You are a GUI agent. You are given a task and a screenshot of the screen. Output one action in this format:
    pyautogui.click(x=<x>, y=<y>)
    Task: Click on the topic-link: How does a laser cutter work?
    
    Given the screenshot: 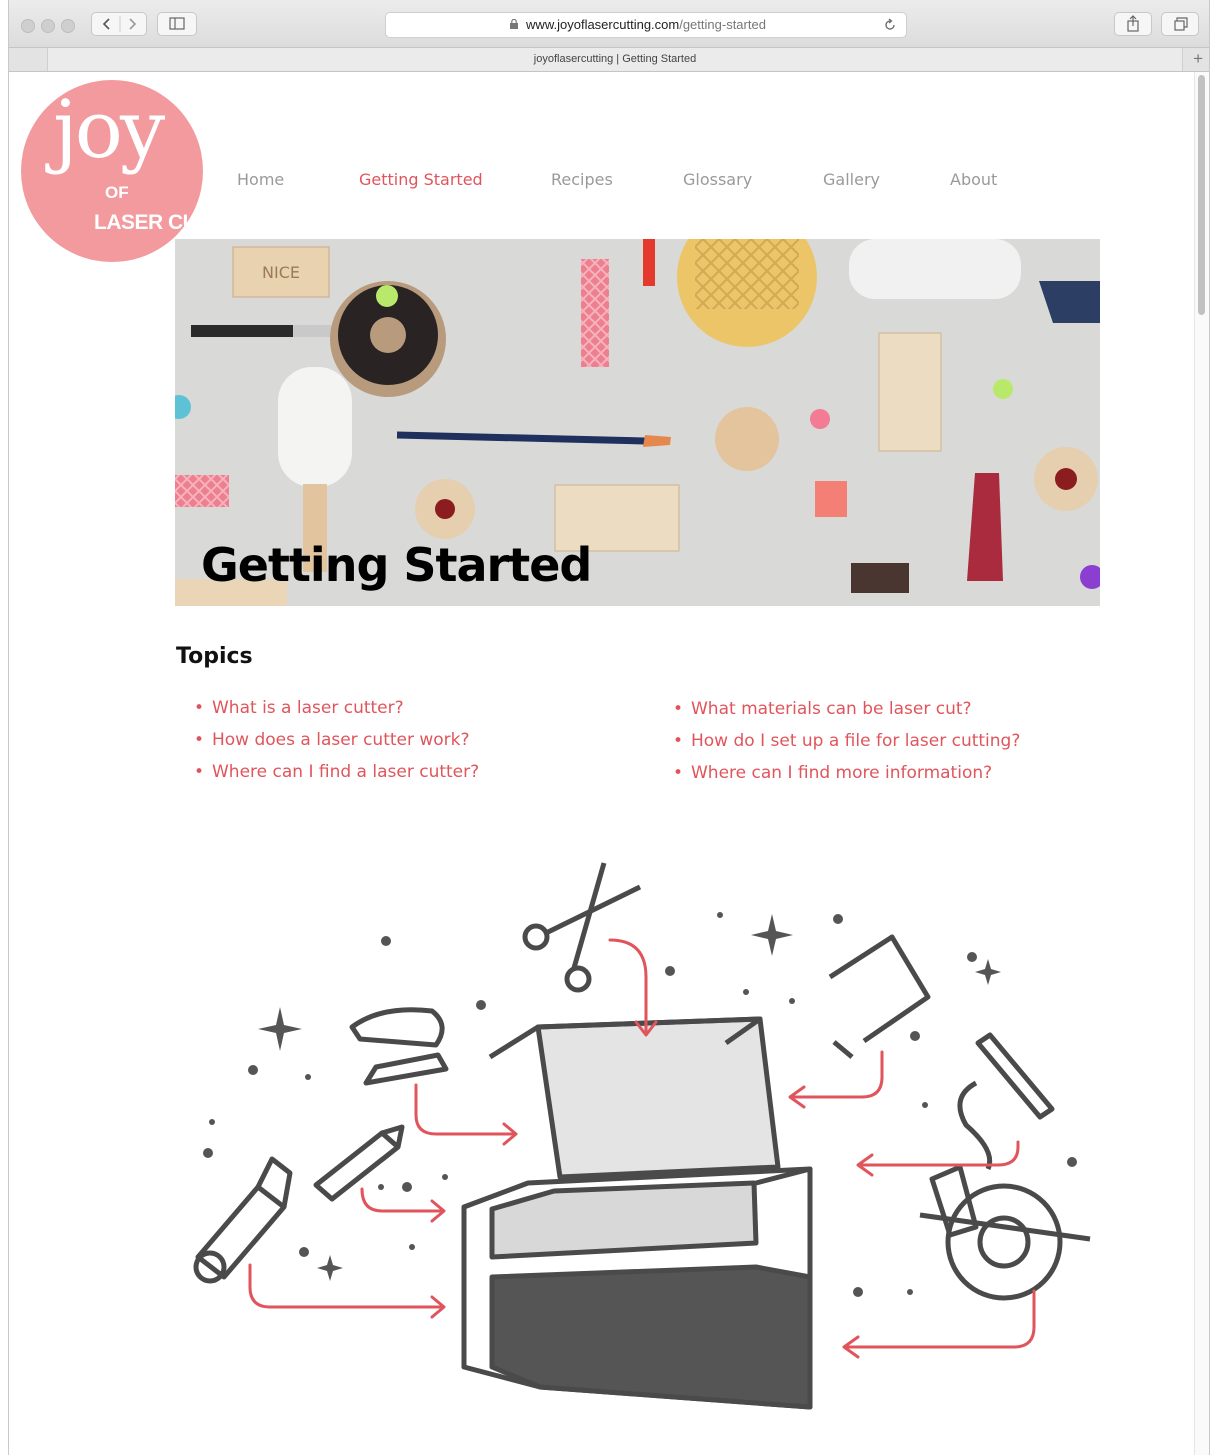 What is the action you would take?
    pyautogui.click(x=335, y=740)
    